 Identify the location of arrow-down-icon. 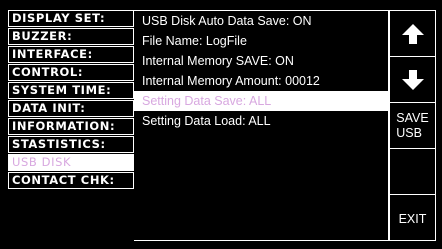
(412, 79).